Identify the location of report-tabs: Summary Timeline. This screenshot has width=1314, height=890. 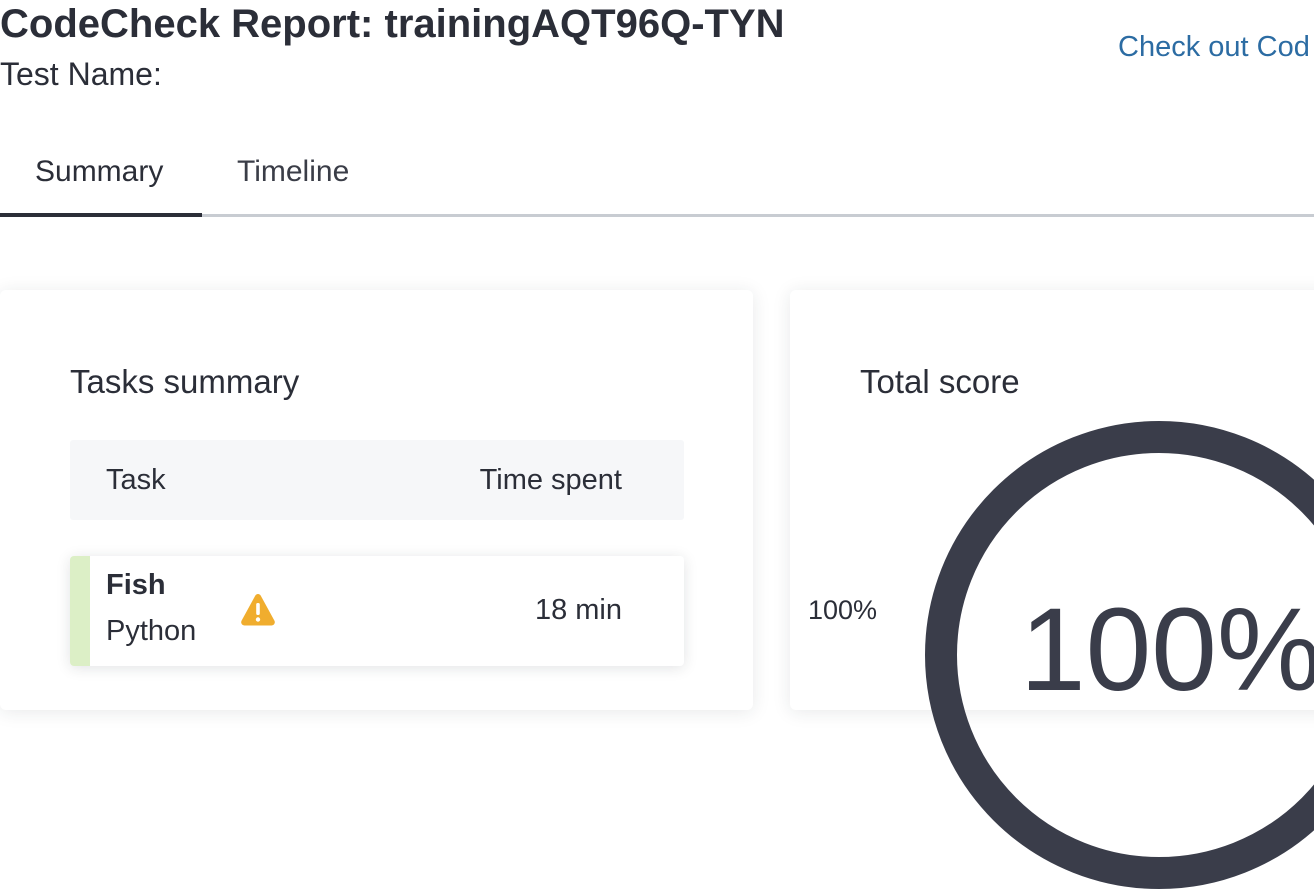
(657, 179).